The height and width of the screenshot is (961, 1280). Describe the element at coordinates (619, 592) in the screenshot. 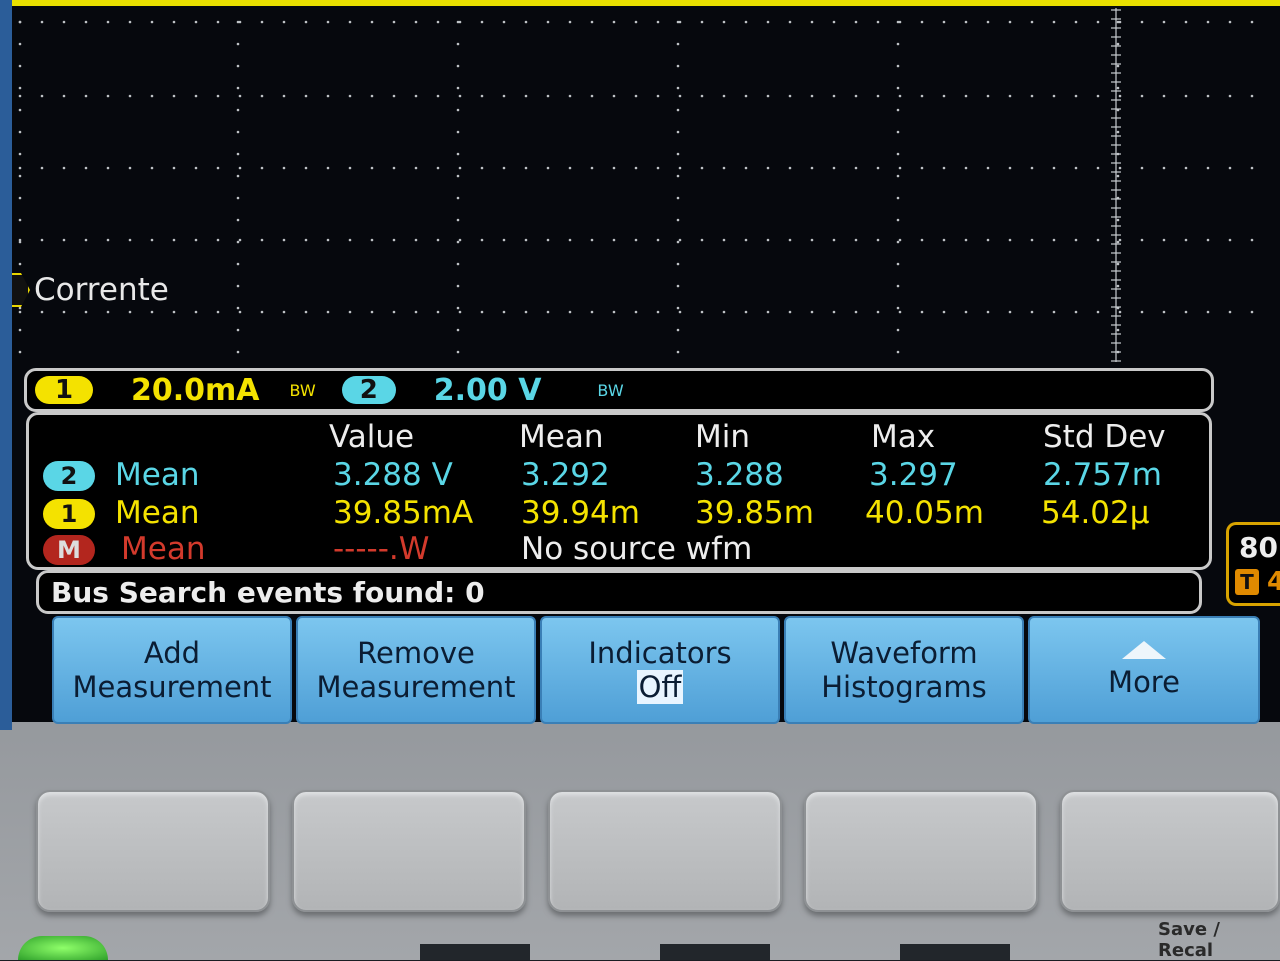

I see `bus-search-bar: Bus Search events found: 0` at that location.